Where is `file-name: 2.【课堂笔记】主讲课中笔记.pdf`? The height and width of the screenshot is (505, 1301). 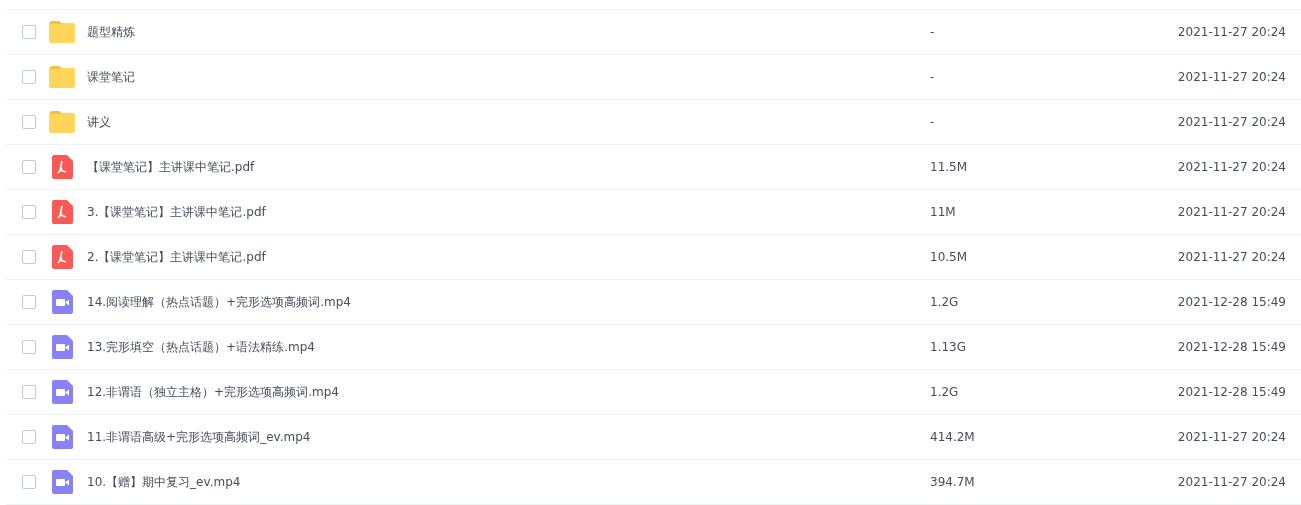 file-name: 2.【课堂笔记】主讲课中笔记.pdf is located at coordinates (508, 257).